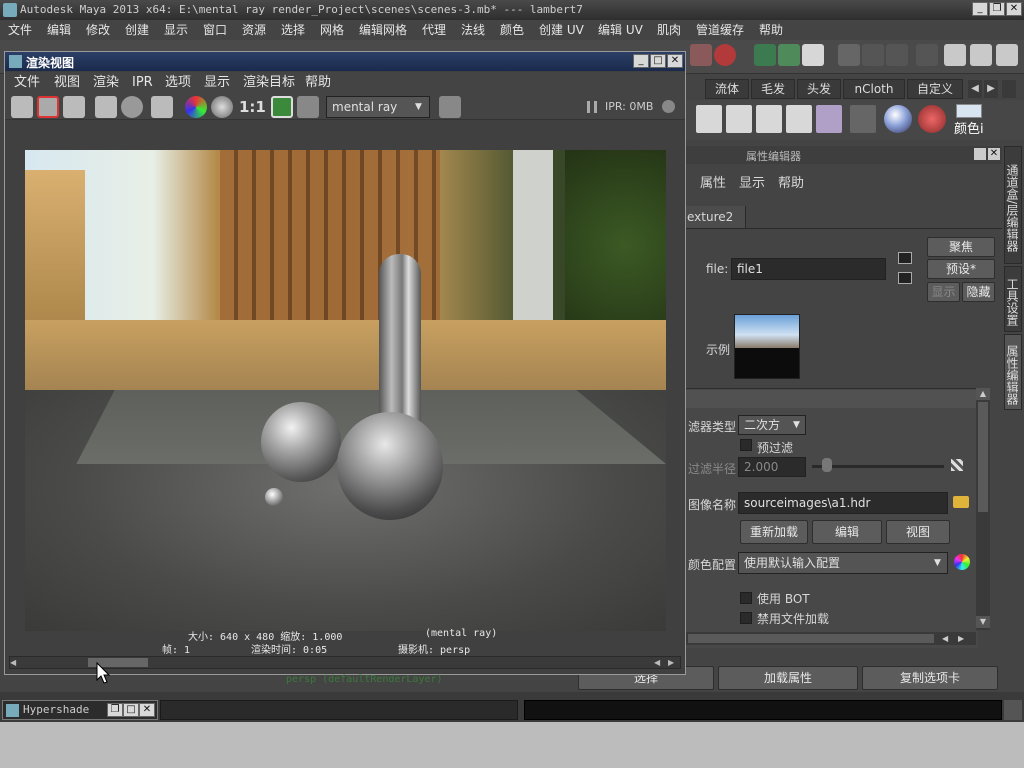  I want to click on folder-icon, so click(961, 502).